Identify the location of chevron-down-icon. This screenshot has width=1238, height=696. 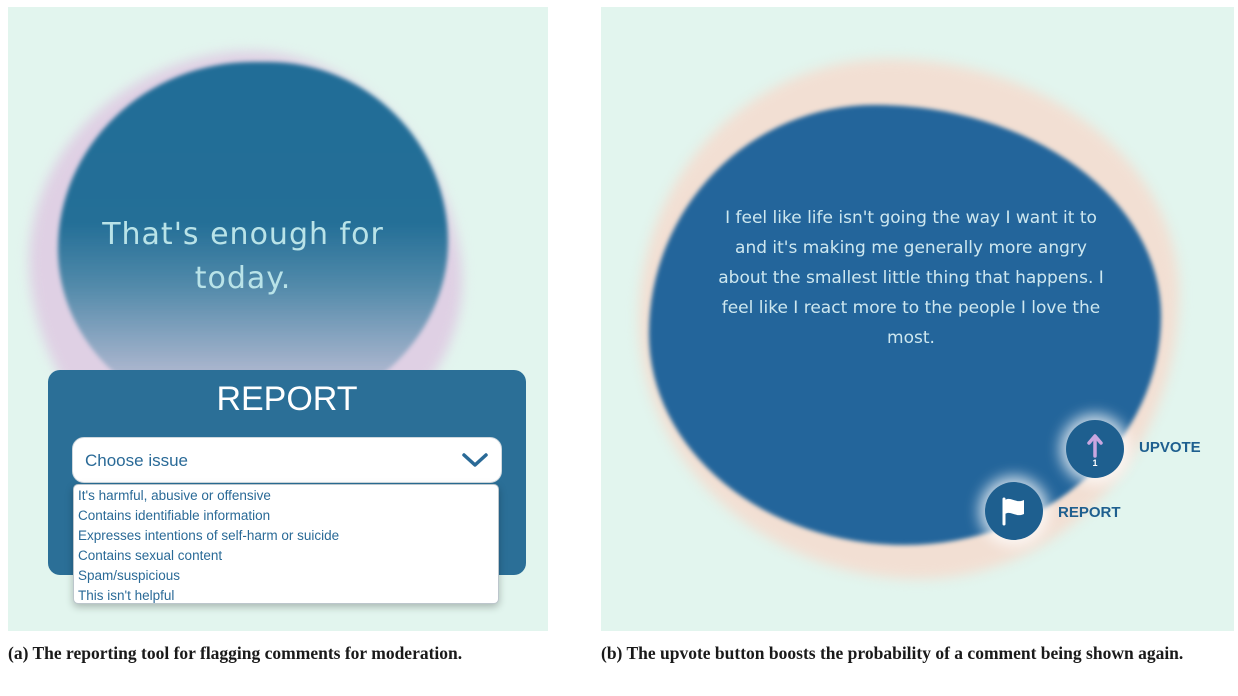
(475, 460).